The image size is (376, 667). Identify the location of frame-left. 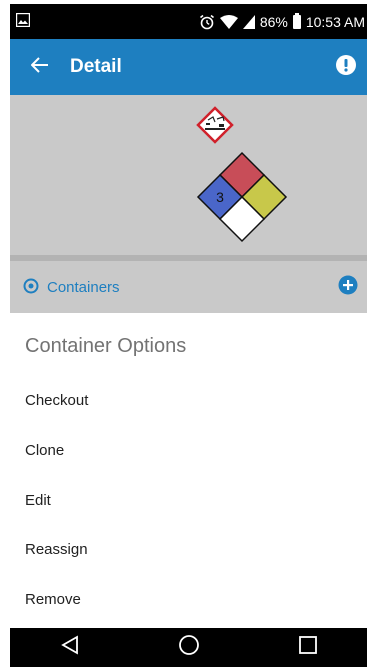
(5, 333).